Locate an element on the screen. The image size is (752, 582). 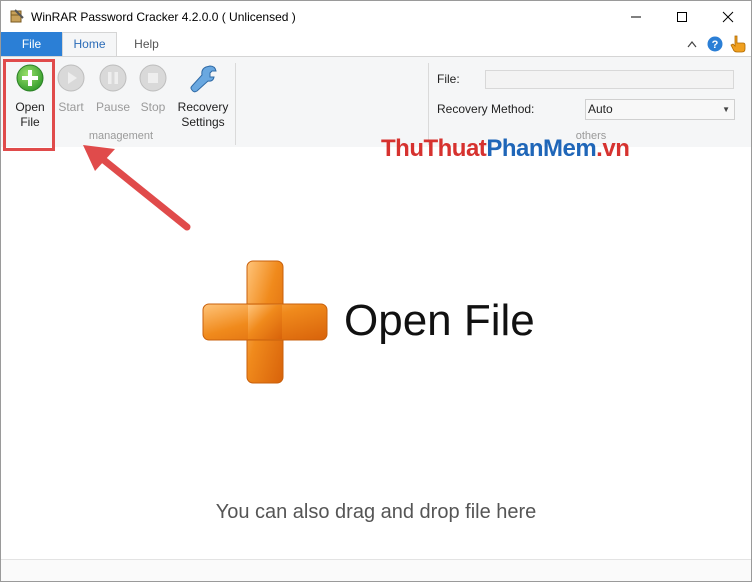
tab-home: Home is located at coordinates (89, 44).